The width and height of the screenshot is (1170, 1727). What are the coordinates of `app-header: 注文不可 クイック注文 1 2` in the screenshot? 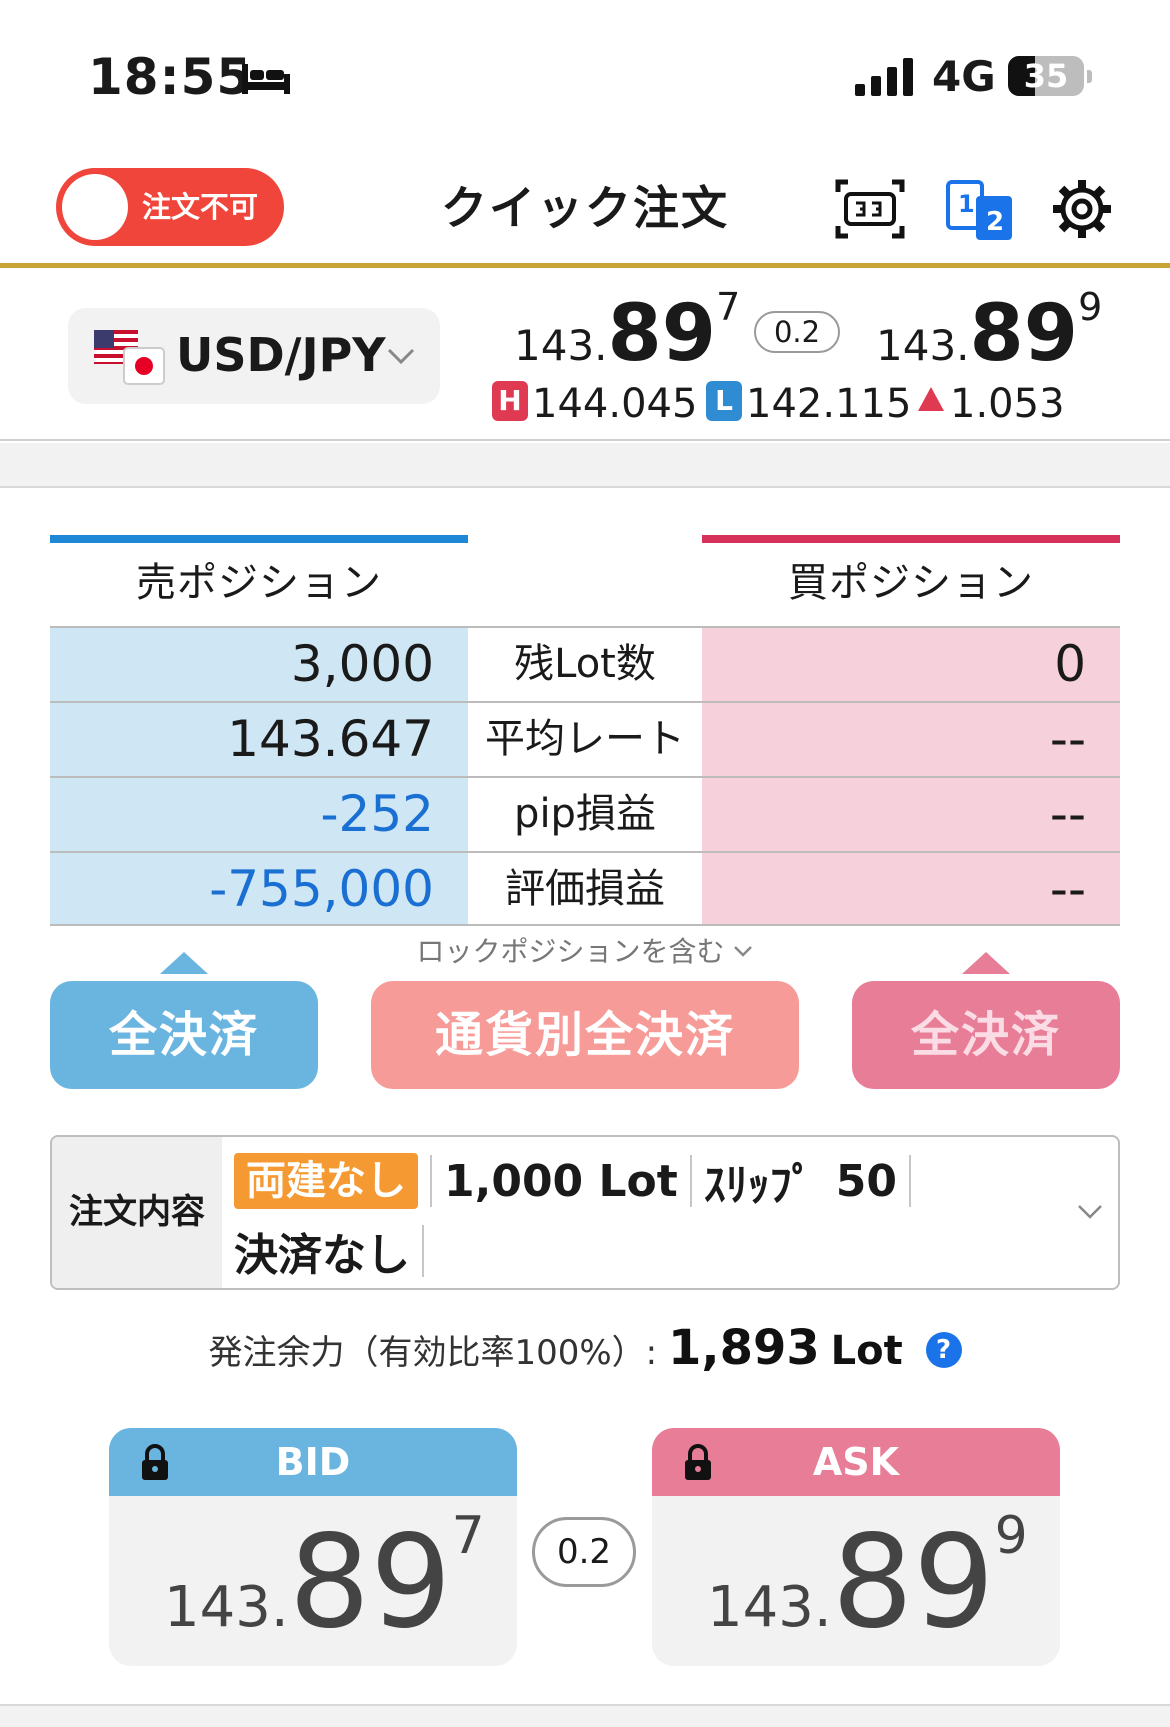 It's located at (585, 209).